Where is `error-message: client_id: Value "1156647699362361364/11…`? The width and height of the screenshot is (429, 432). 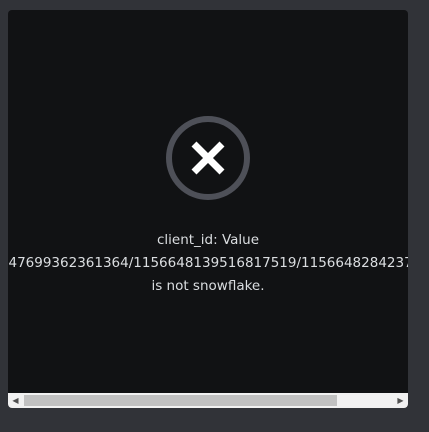 error-message: client_id: Value "1156647699362361364/11… is located at coordinates (208, 263).